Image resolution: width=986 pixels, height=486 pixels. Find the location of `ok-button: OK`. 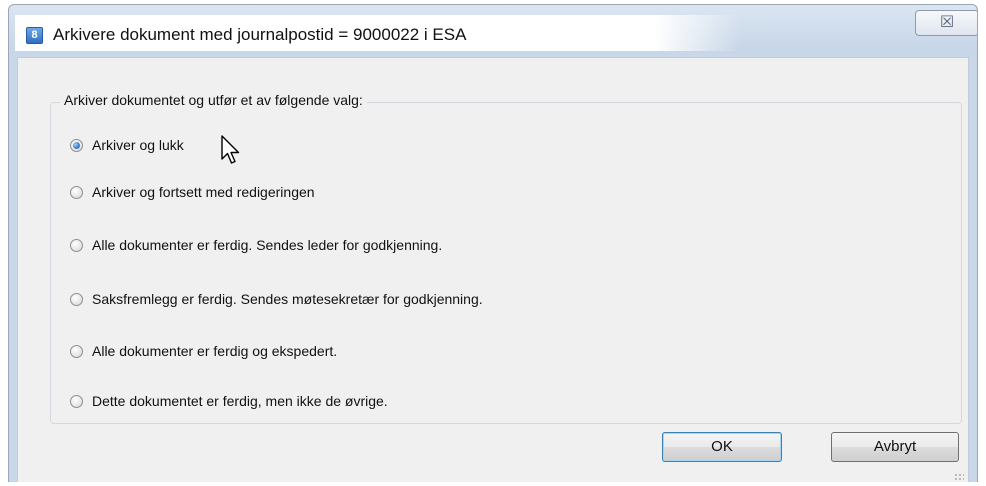

ok-button: OK is located at coordinates (722, 447).